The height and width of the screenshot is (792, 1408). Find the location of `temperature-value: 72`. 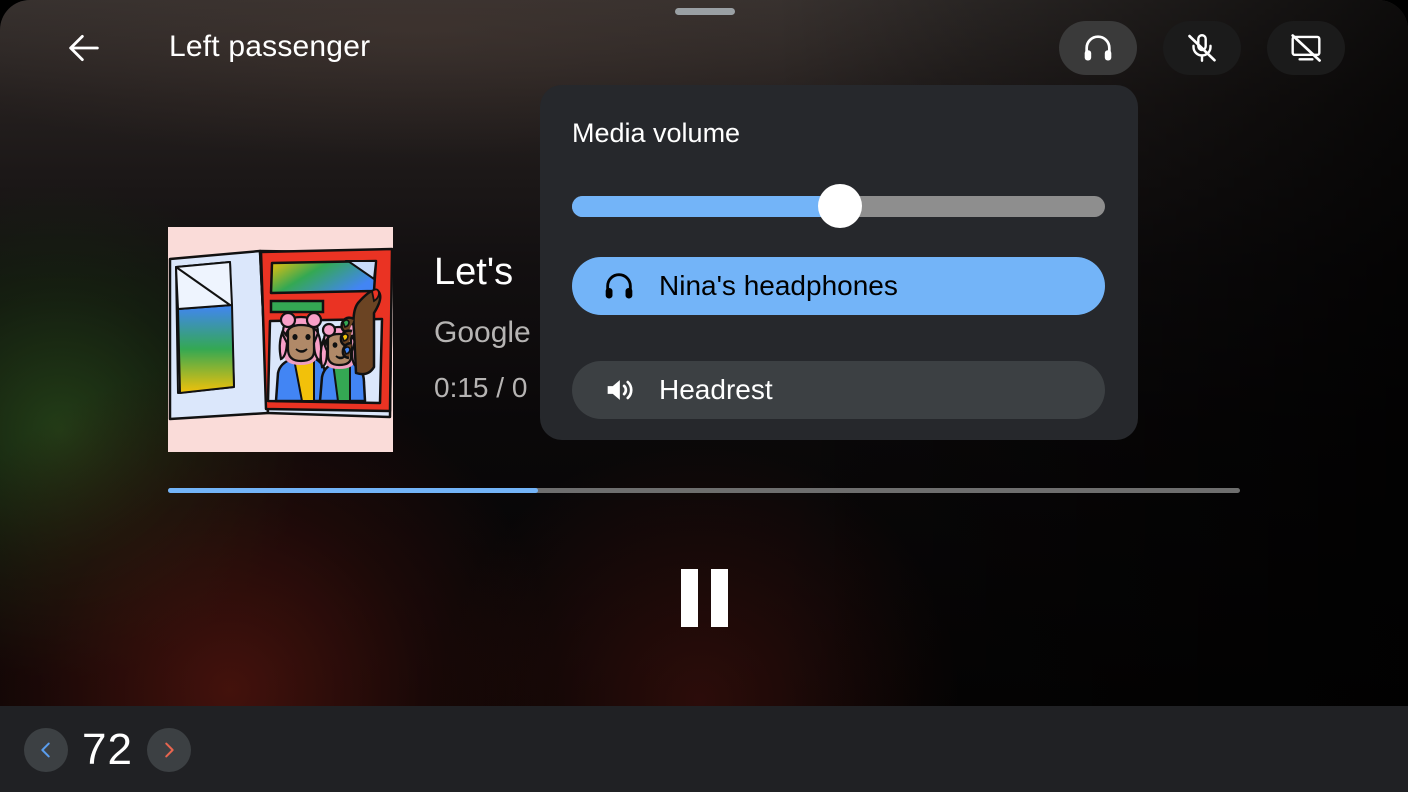

temperature-value: 72 is located at coordinates (107, 749).